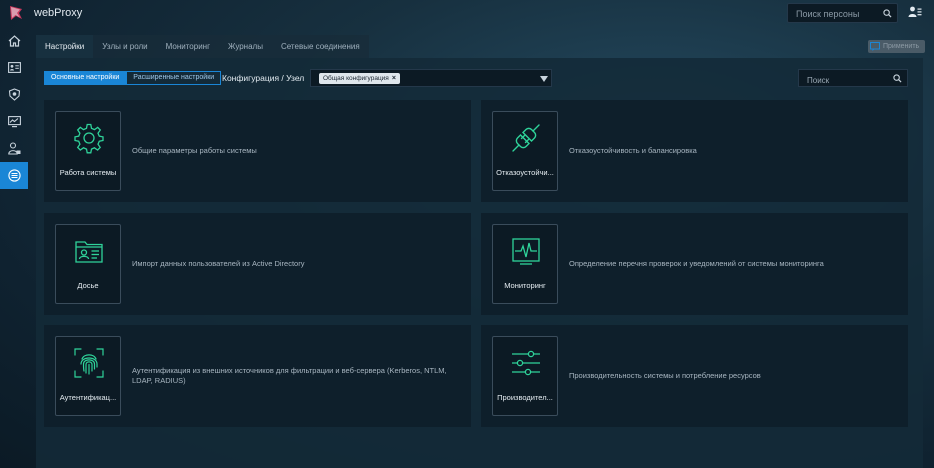 The width and height of the screenshot is (934, 468). I want to click on user-menu-icon, so click(915, 12).